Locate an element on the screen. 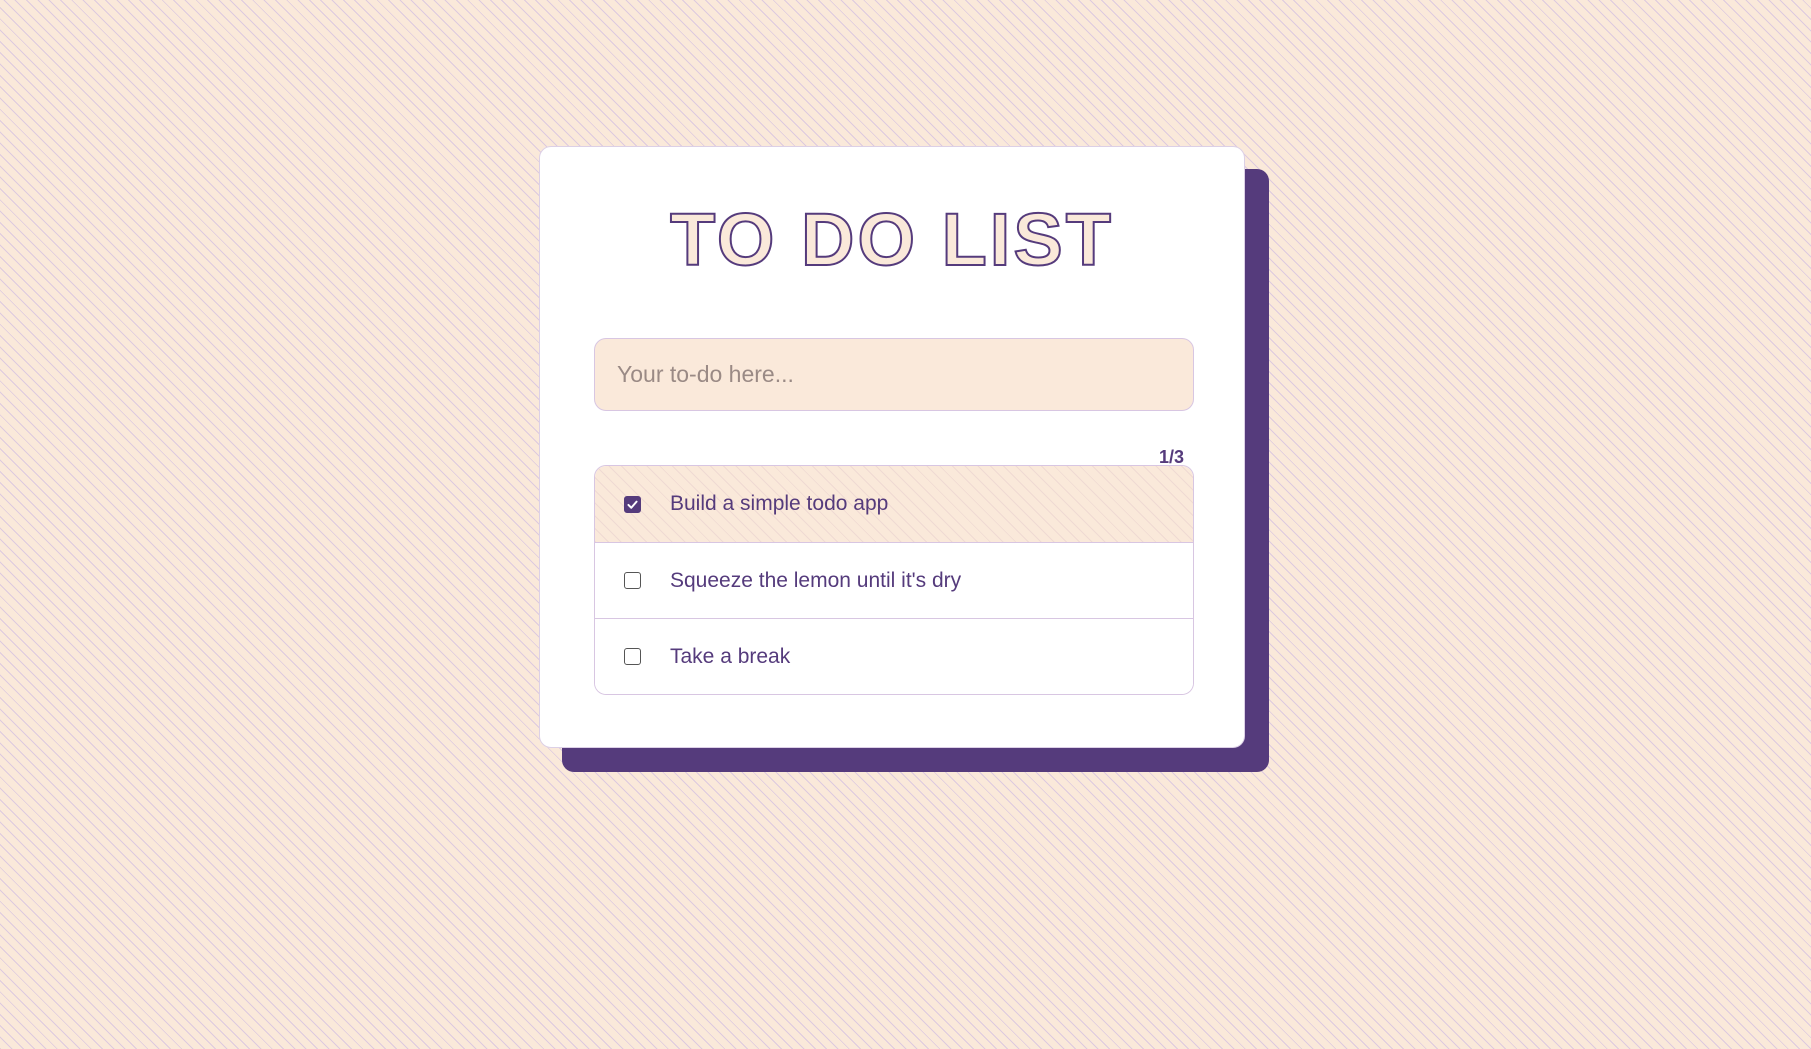 This screenshot has width=1811, height=1049. checkmark-icon is located at coordinates (632, 504).